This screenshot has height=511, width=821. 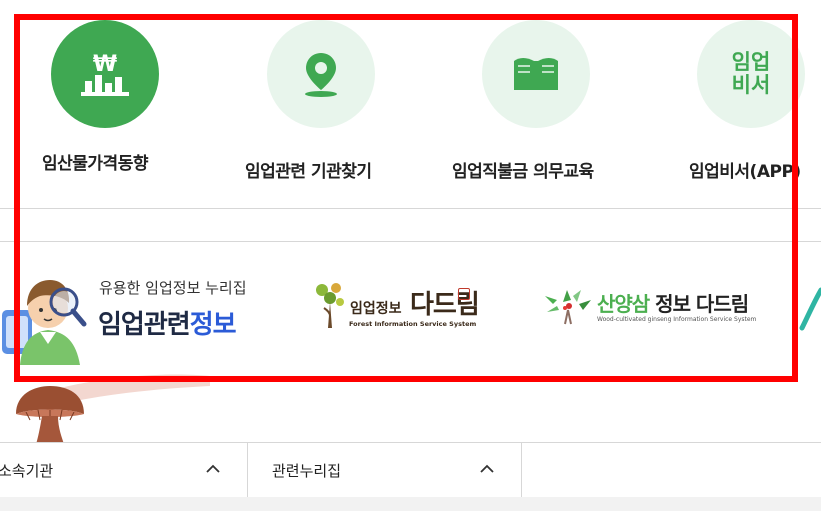 What do you see at coordinates (124, 470) in the screenshot?
I see `footer-affiliated-institutions: 소속기관` at bounding box center [124, 470].